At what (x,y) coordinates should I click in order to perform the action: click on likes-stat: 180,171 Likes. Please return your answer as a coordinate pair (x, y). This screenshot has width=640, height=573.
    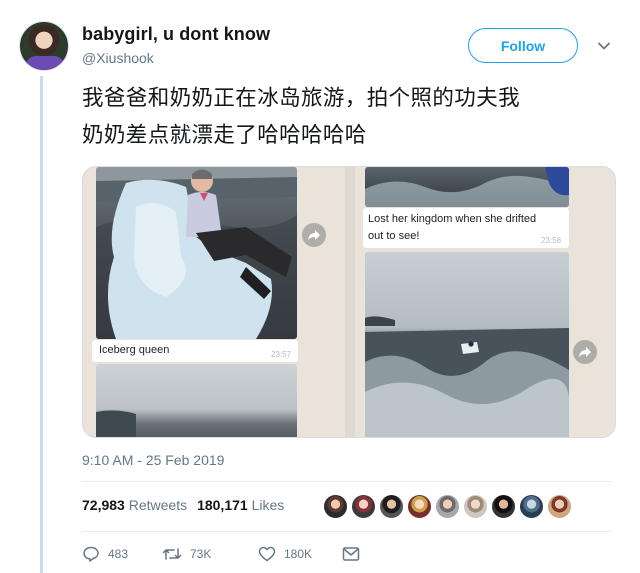
    Looking at the image, I should click on (240, 505).